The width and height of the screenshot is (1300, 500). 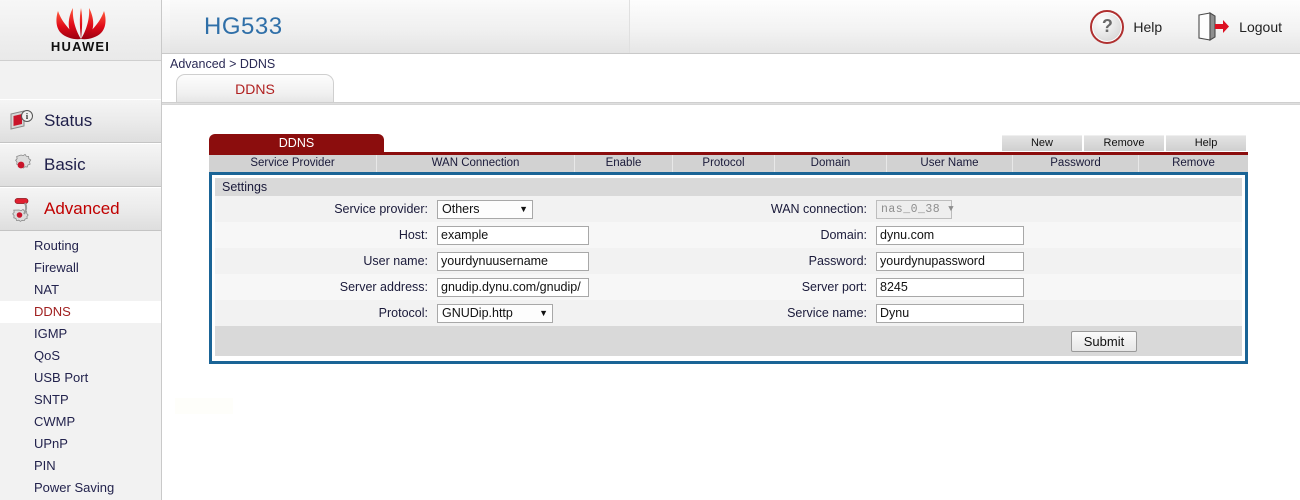 What do you see at coordinates (51, 399) in the screenshot?
I see `sidebar-item-sntp-label: SNTP` at bounding box center [51, 399].